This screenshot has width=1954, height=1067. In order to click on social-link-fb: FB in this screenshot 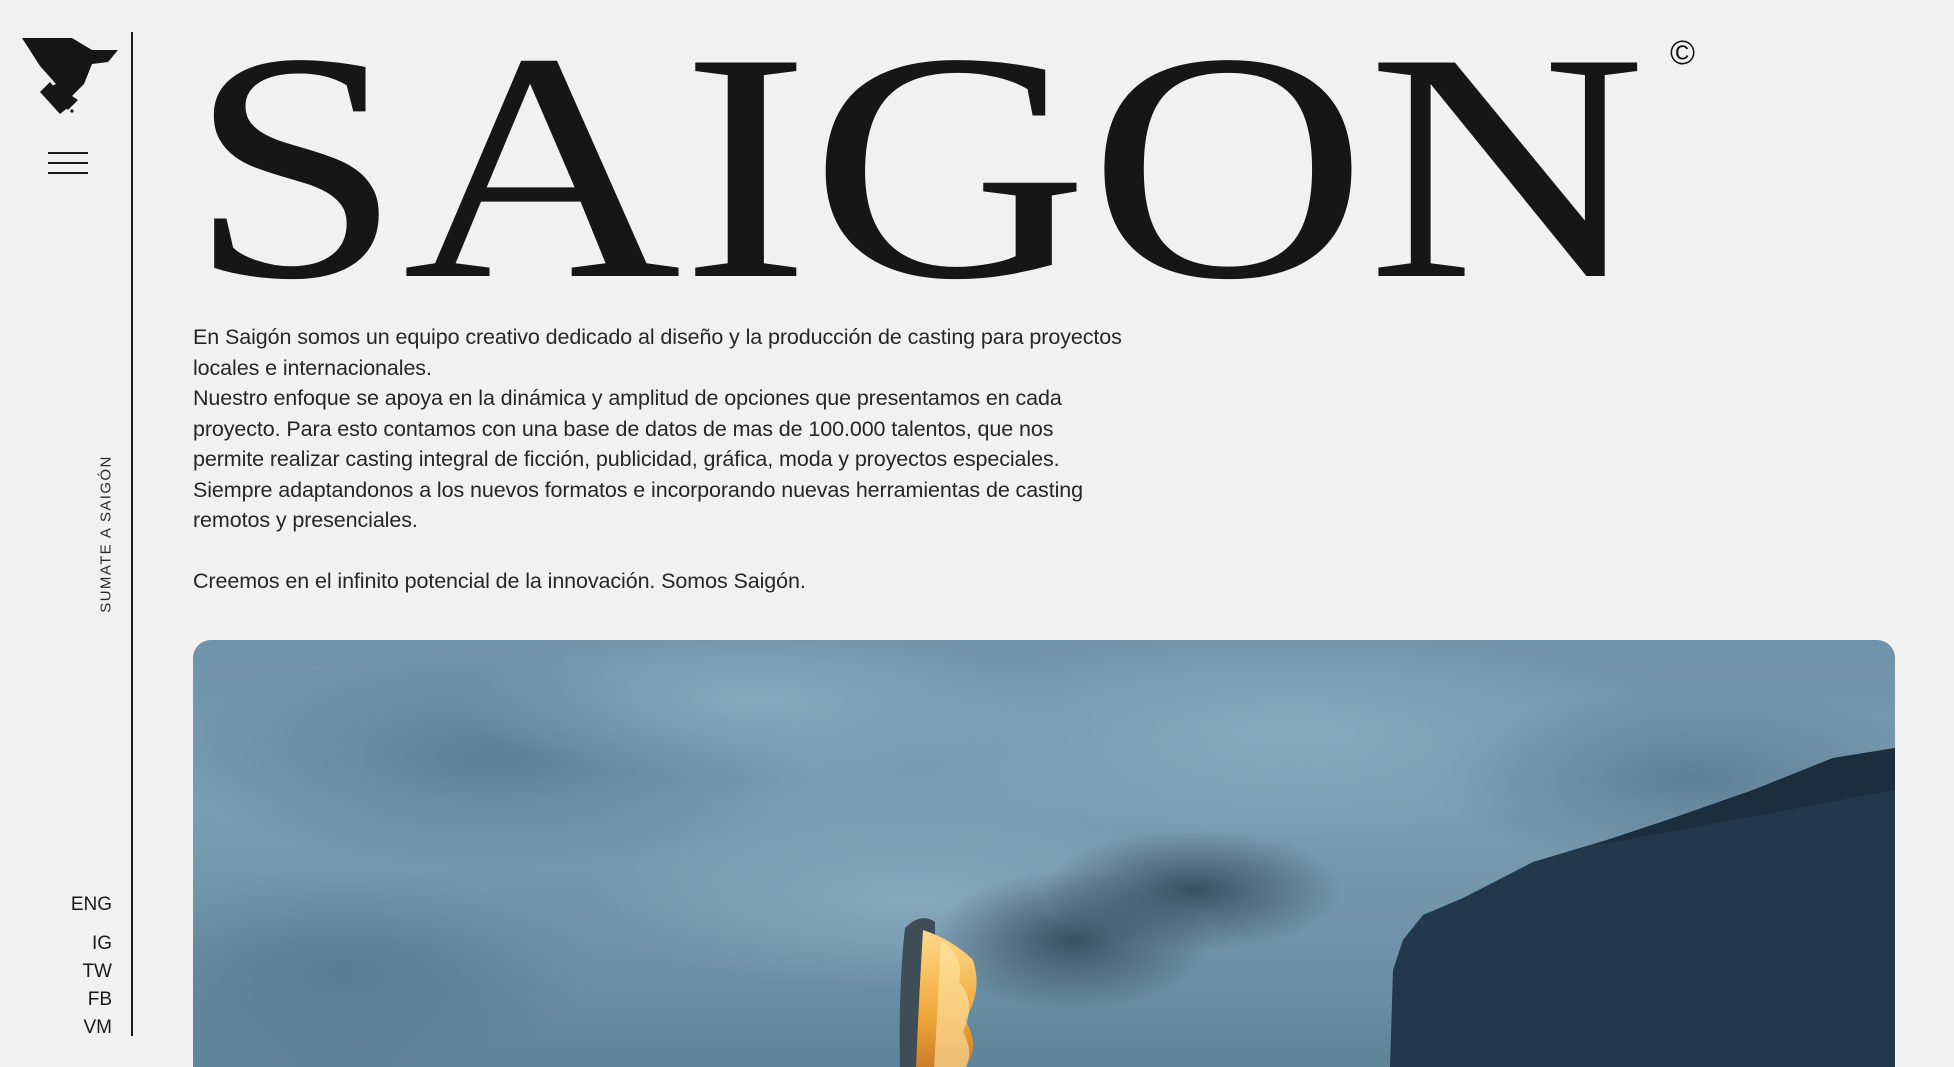, I will do `click(97, 1000)`.